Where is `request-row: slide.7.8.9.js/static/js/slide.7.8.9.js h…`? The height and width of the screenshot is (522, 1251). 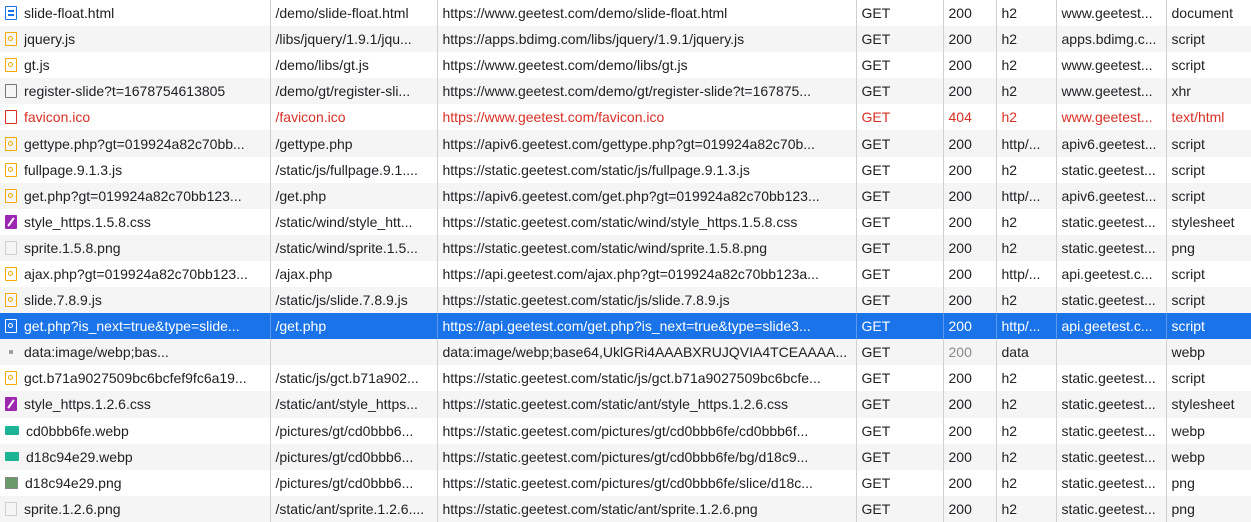 request-row: slide.7.8.9.js/static/js/slide.7.8.9.js h… is located at coordinates (625, 300).